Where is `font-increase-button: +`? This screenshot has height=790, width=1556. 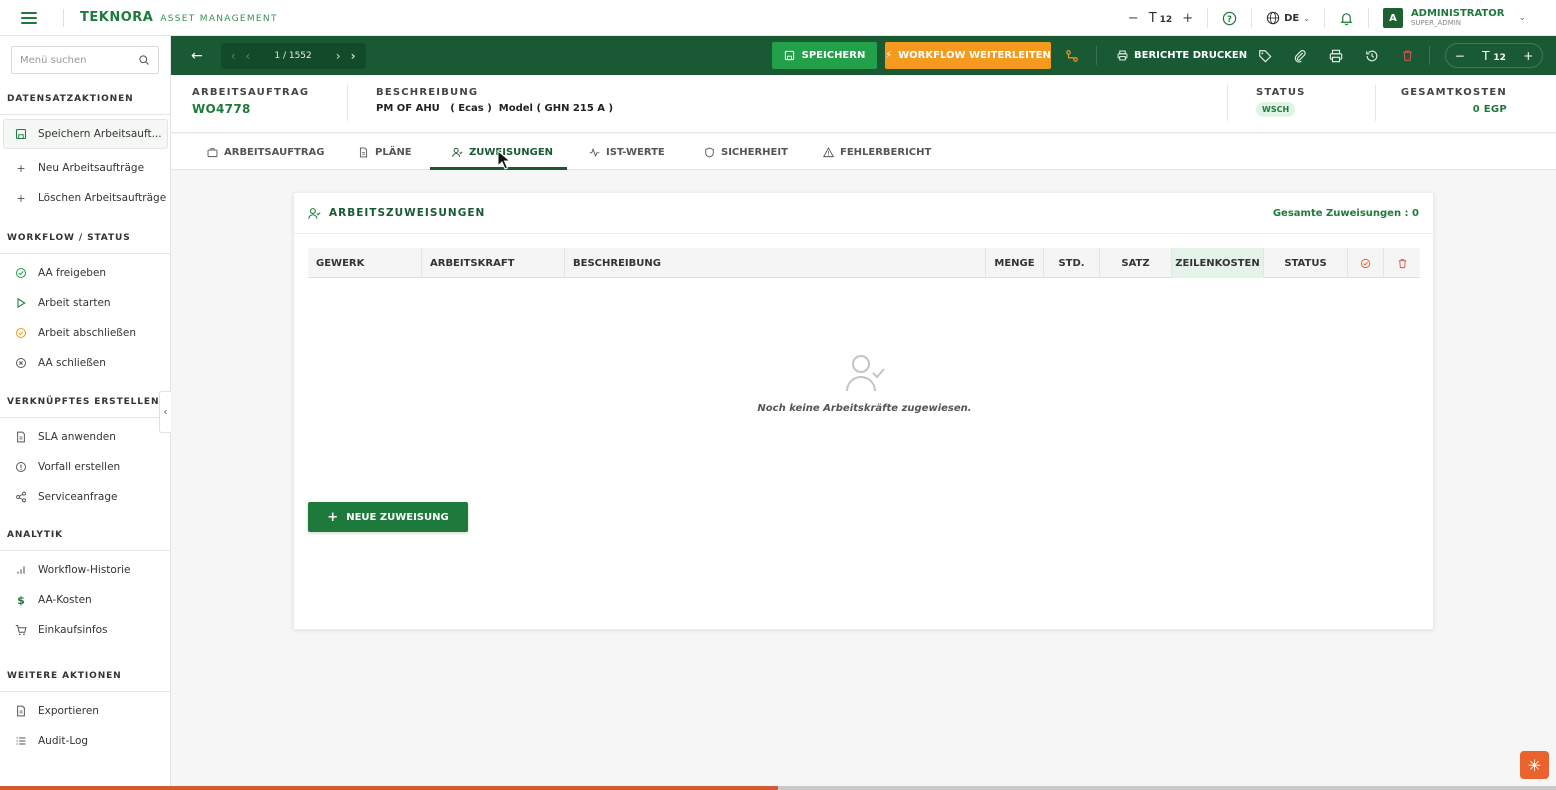
font-increase-button: + is located at coordinates (1187, 18).